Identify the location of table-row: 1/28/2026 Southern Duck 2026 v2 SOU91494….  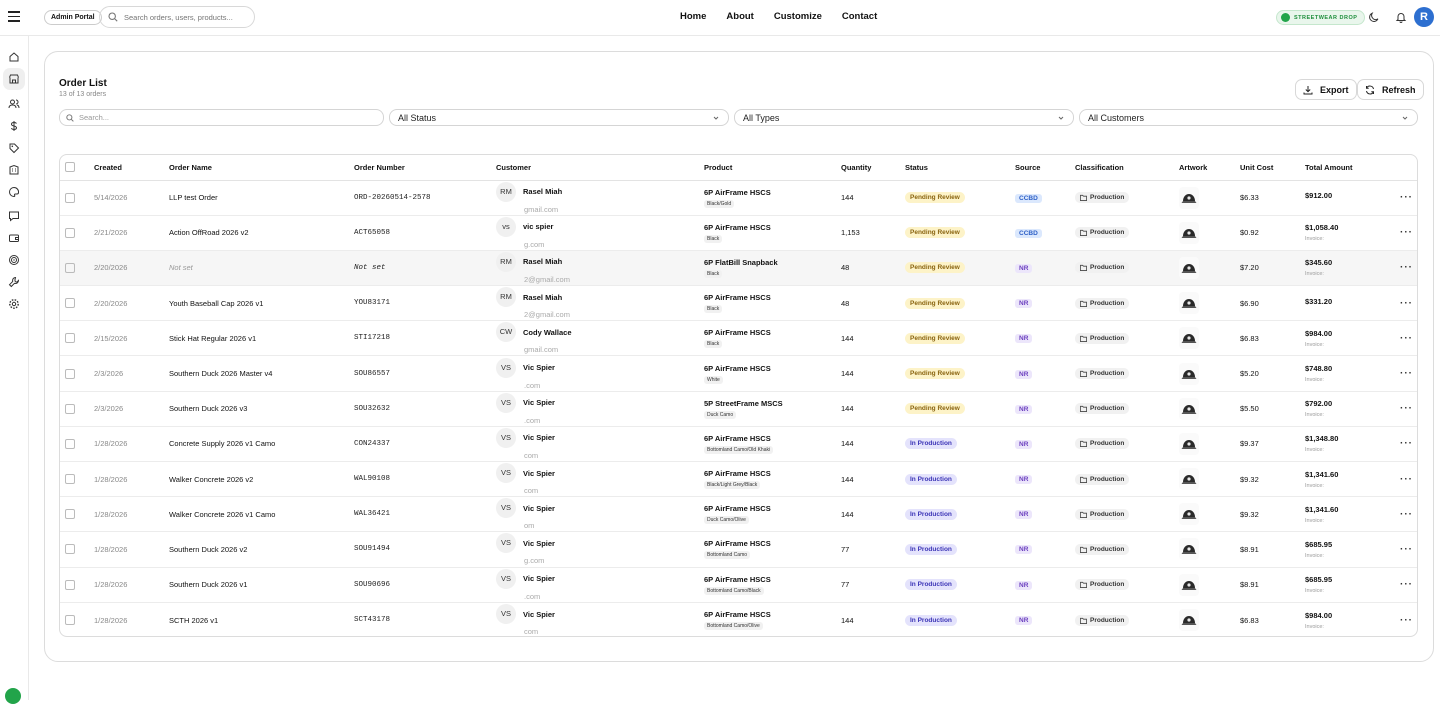
(738, 549).